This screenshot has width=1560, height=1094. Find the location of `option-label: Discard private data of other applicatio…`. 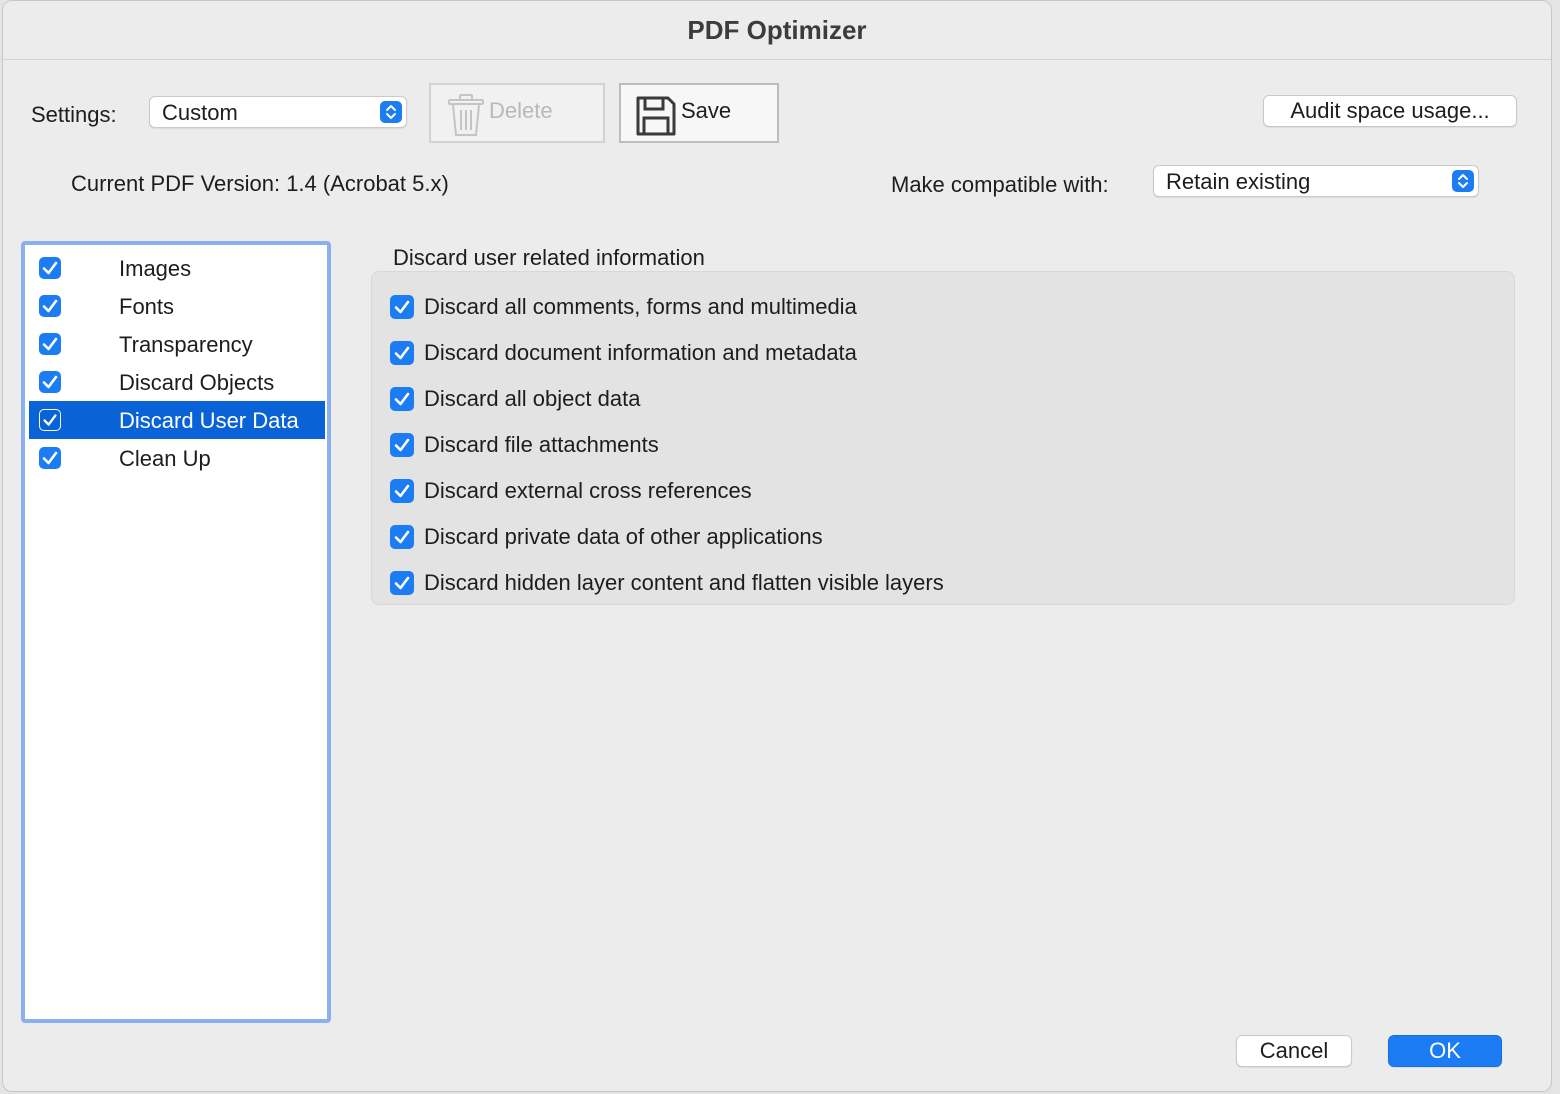

option-label: Discard private data of other applicatio… is located at coordinates (623, 536).